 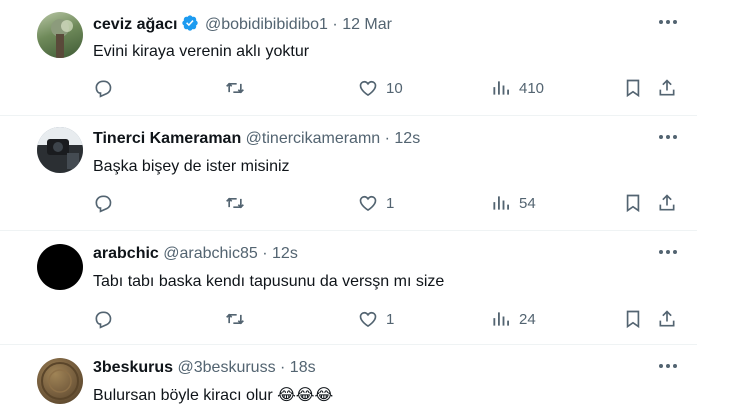 I want to click on like-count: 10, so click(x=394, y=88).